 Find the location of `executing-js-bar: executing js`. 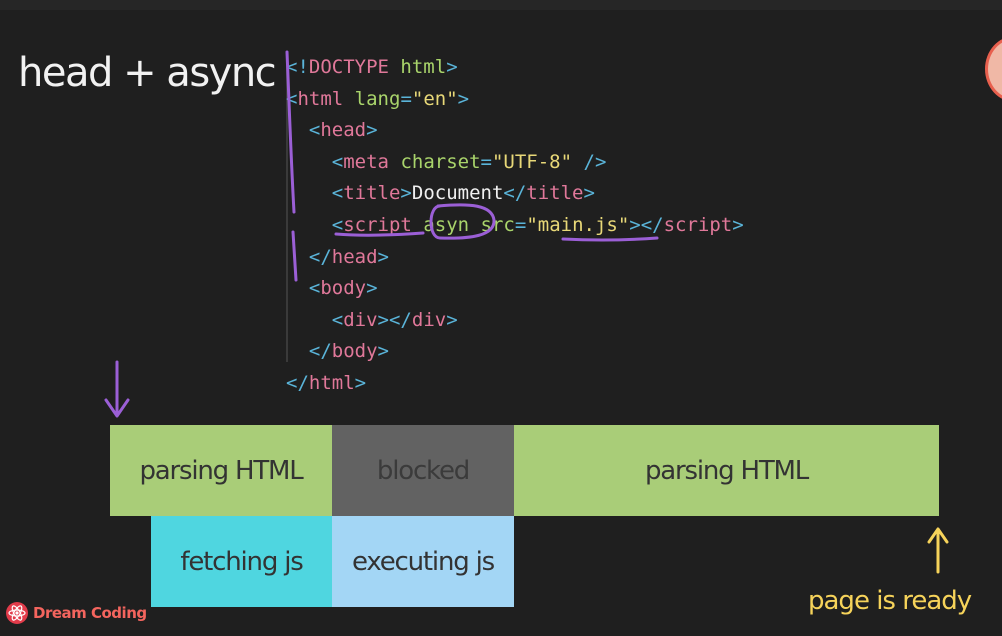

executing-js-bar: executing js is located at coordinates (423, 561).